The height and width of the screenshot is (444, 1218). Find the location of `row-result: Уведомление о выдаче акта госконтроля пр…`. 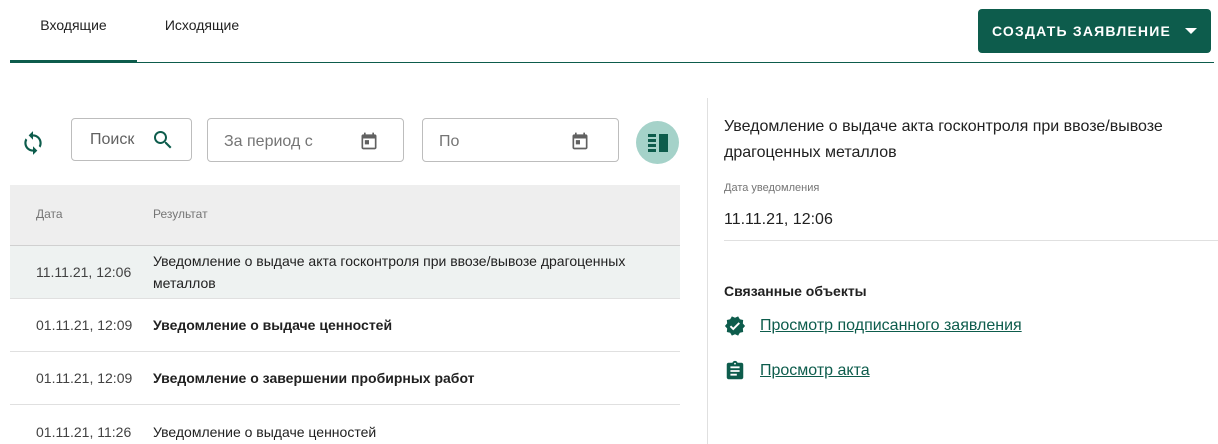

row-result: Уведомление о выдаче акта госконтроля пр… is located at coordinates (389, 272).